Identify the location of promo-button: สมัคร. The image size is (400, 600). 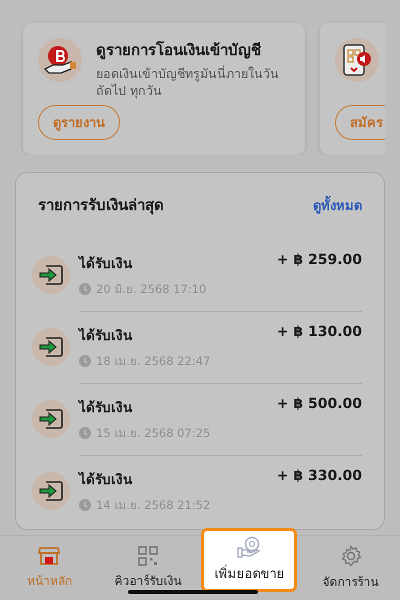
(360, 122).